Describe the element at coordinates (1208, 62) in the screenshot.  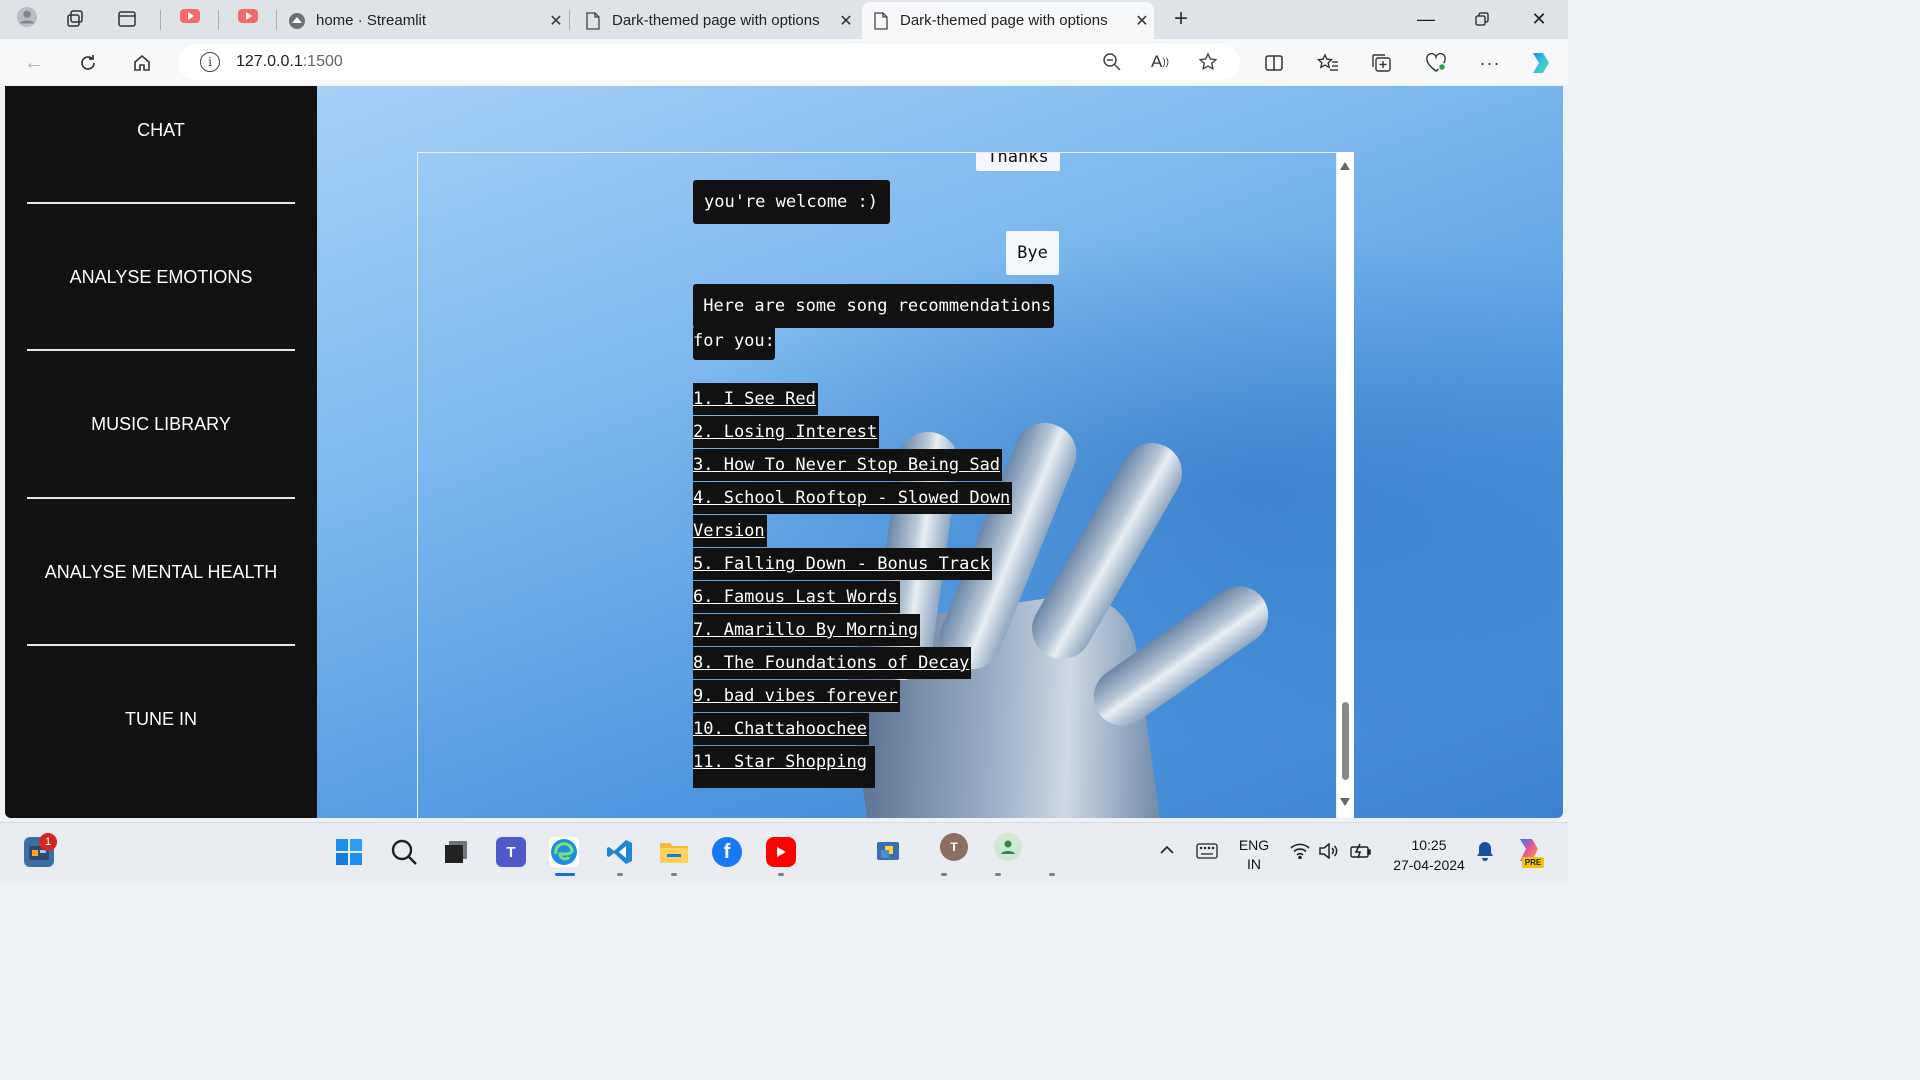
I see `favorite-star-icon` at that location.